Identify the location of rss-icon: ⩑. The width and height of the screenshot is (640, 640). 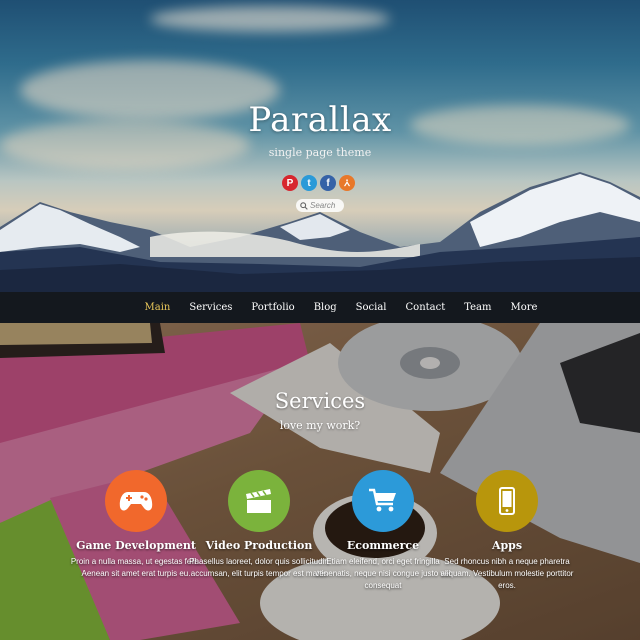
(347, 183).